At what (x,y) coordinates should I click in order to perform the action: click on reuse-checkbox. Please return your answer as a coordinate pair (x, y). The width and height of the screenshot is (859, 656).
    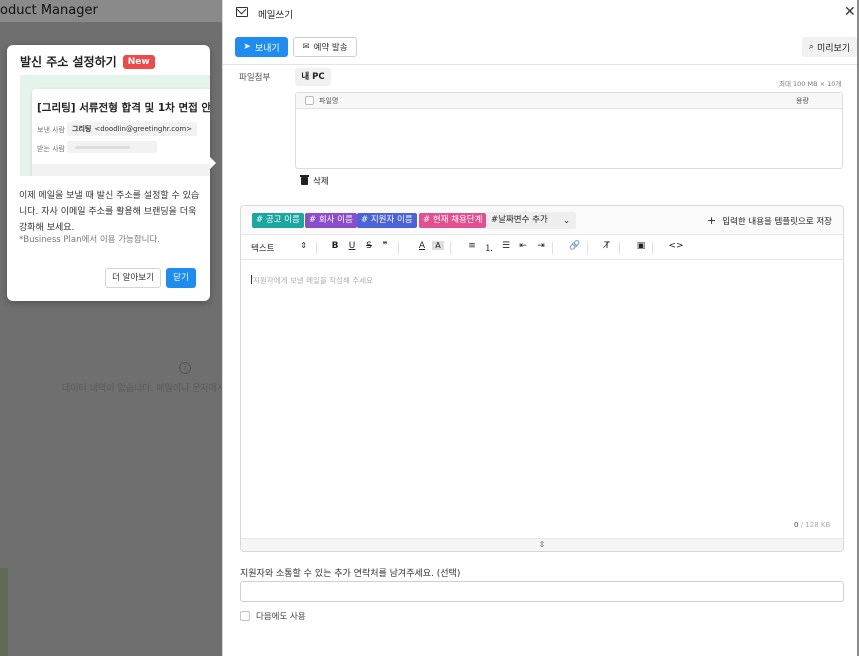
    Looking at the image, I should click on (245, 616).